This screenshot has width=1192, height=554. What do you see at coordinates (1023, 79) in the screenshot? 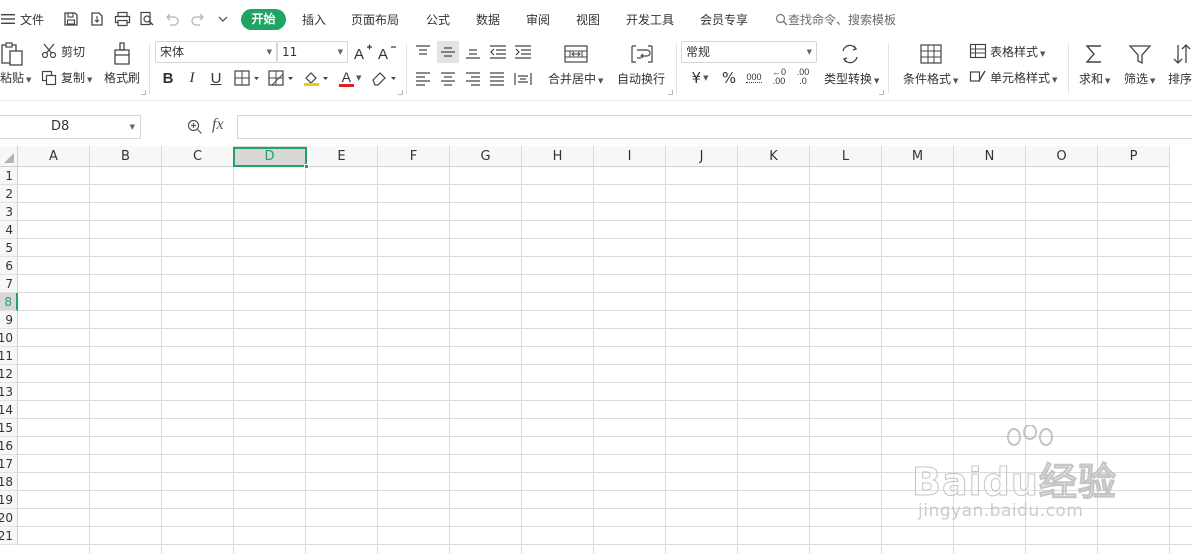
I see `cell-style-button: 单元格样式 ▼` at bounding box center [1023, 79].